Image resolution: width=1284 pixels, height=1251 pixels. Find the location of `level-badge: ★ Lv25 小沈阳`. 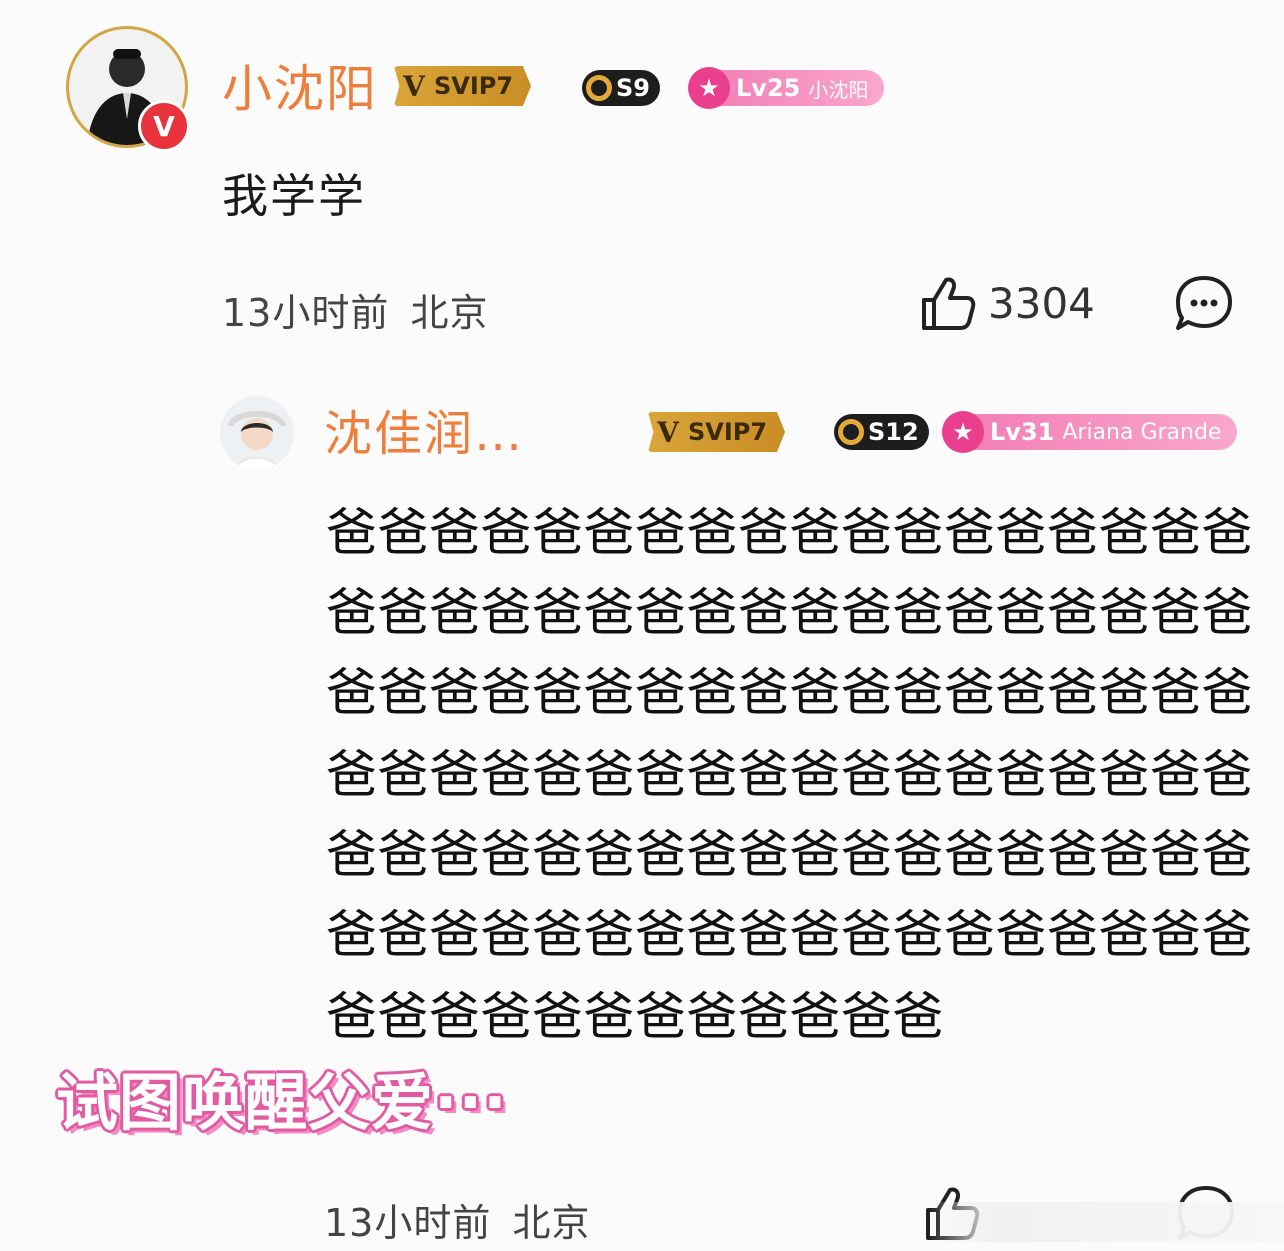

level-badge: ★ Lv25 小沈阳 is located at coordinates (786, 88).